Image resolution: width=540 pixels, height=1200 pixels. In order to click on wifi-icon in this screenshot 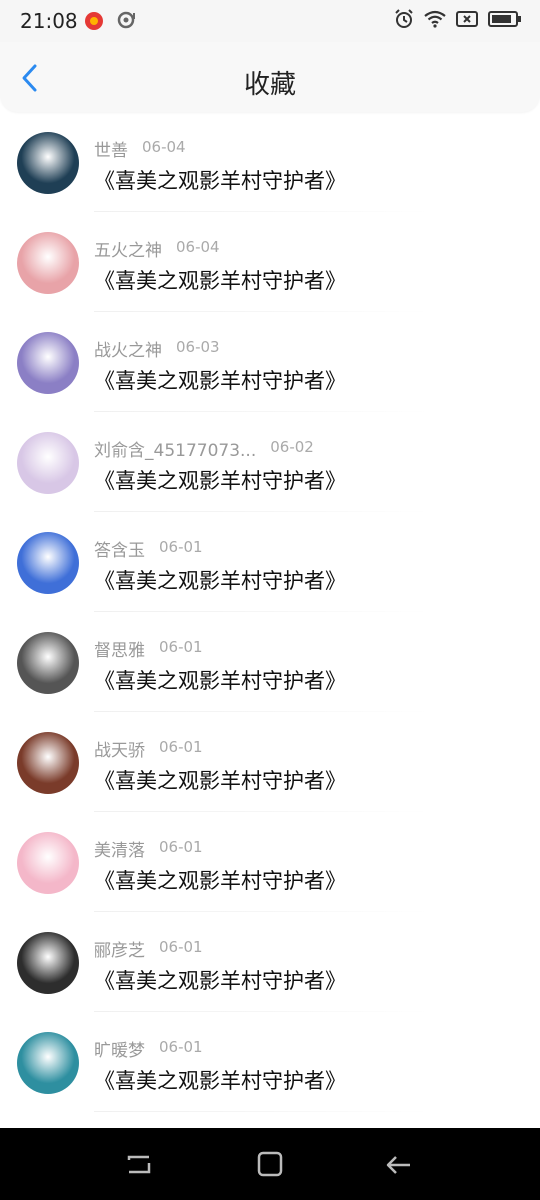, I will do `click(435, 19)`.